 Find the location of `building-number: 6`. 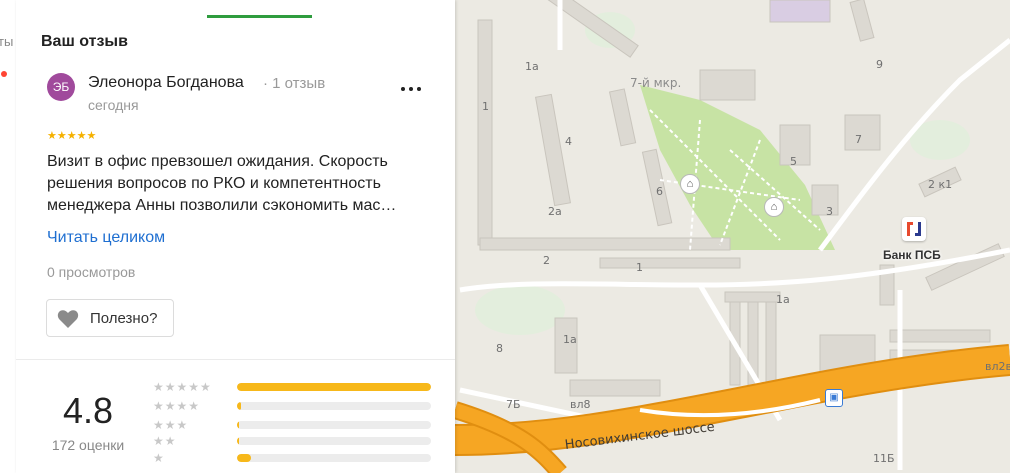

building-number: 6 is located at coordinates (659, 191).